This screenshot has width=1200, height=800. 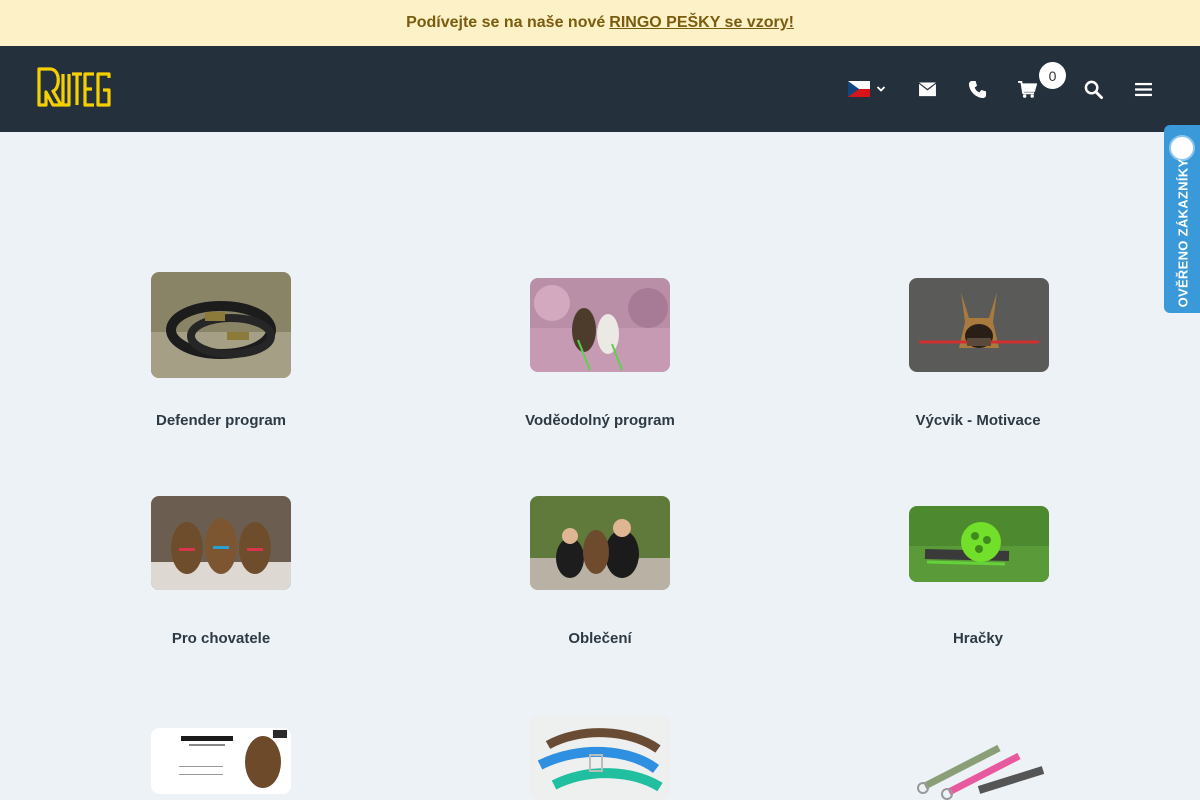 I want to click on category-collars, so click(x=600, y=757).